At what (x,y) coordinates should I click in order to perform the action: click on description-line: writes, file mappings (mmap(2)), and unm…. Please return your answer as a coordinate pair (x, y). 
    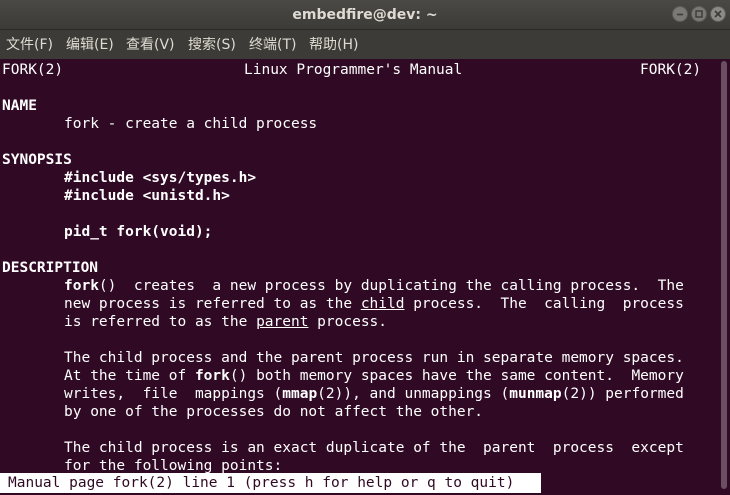
    Looking at the image, I should click on (374, 394).